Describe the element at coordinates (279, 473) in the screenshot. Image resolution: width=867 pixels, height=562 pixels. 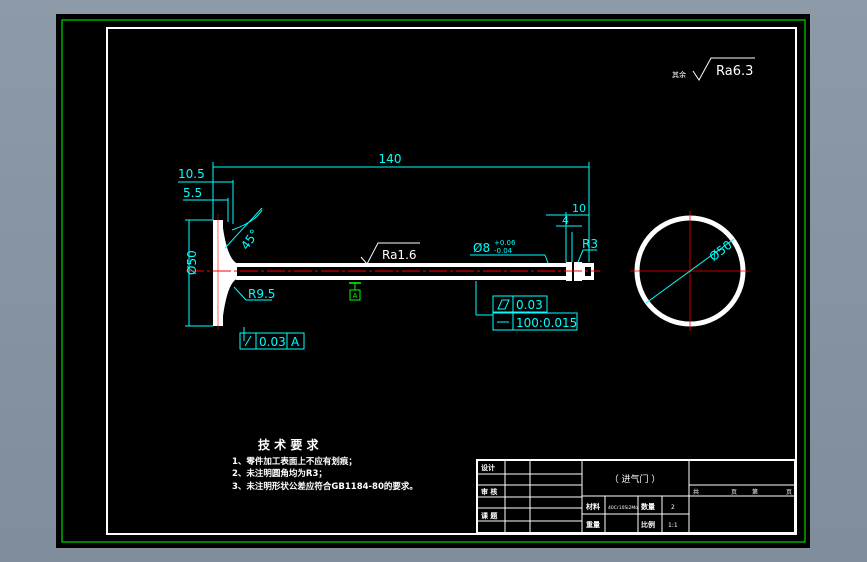
I see `note-item-2: 2、未注明圆角均为R3；` at that location.